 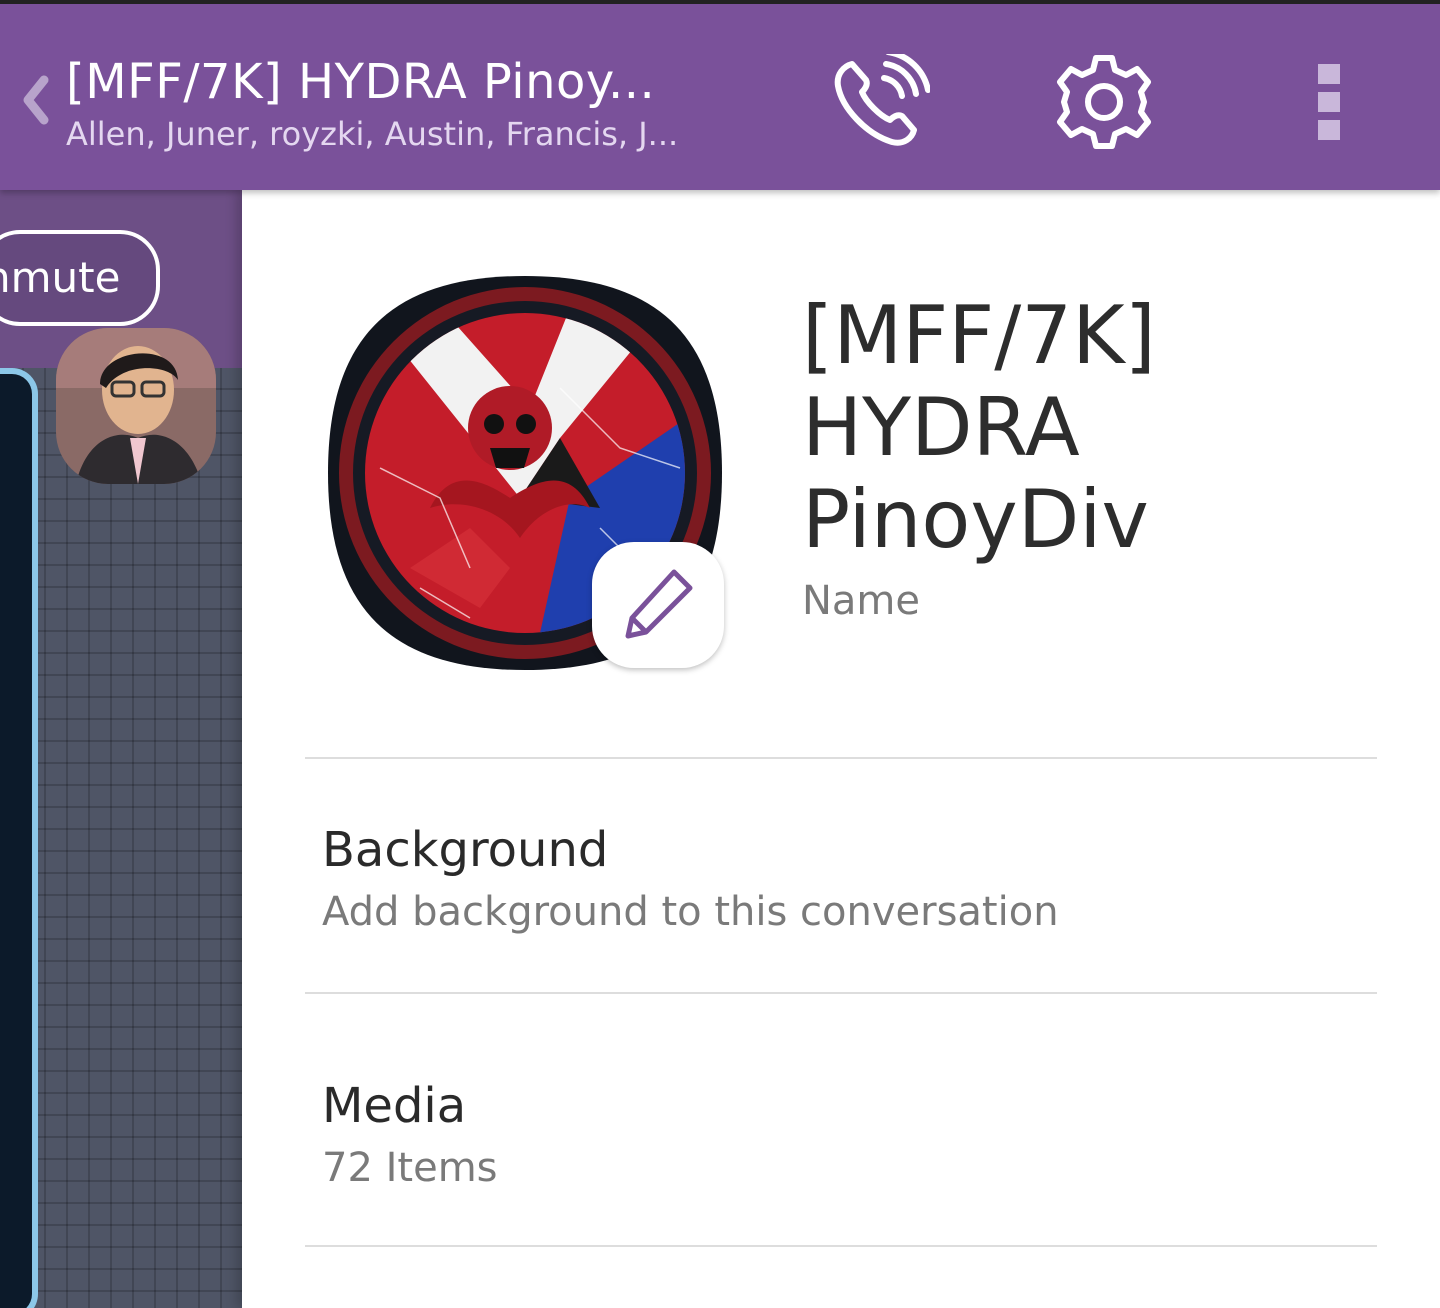 I want to click on media-title: Media, so click(x=394, y=1106).